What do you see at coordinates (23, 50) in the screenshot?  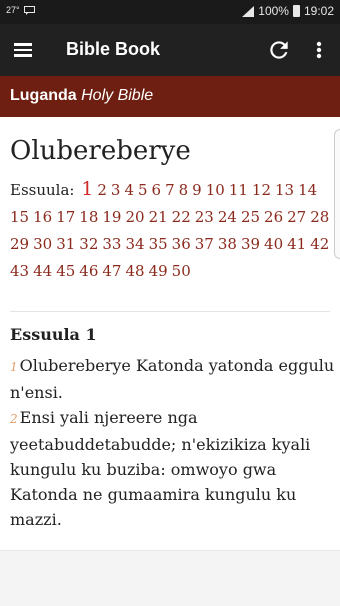 I see `menu-icon` at bounding box center [23, 50].